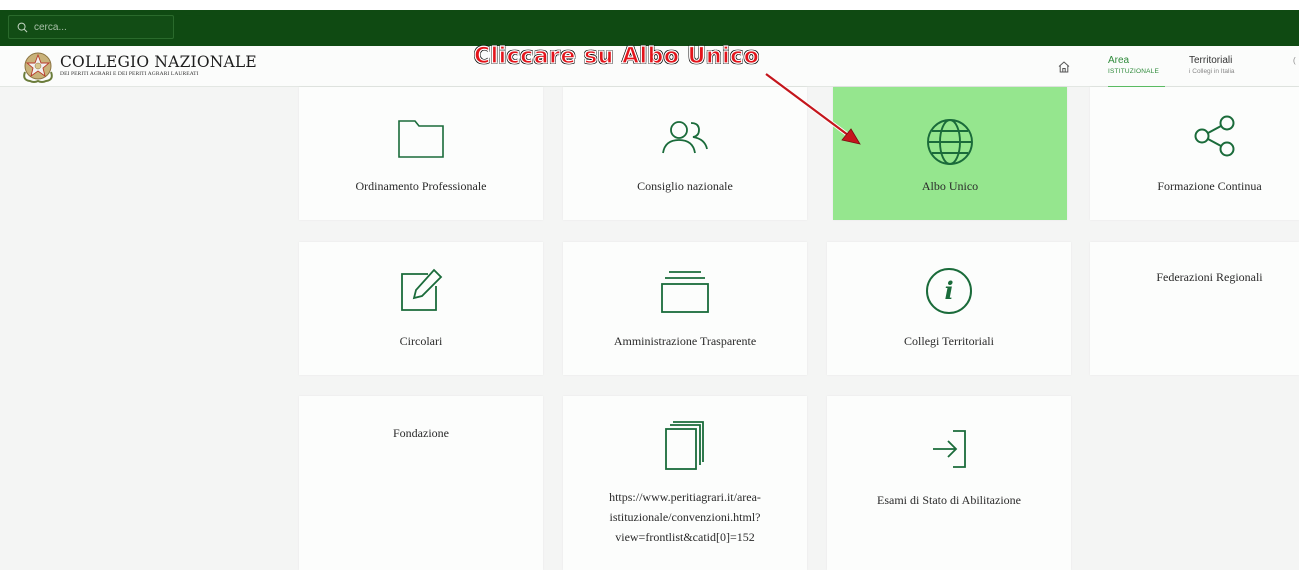 The image size is (1299, 570). I want to click on card-circolari: Circolari, so click(421, 308).